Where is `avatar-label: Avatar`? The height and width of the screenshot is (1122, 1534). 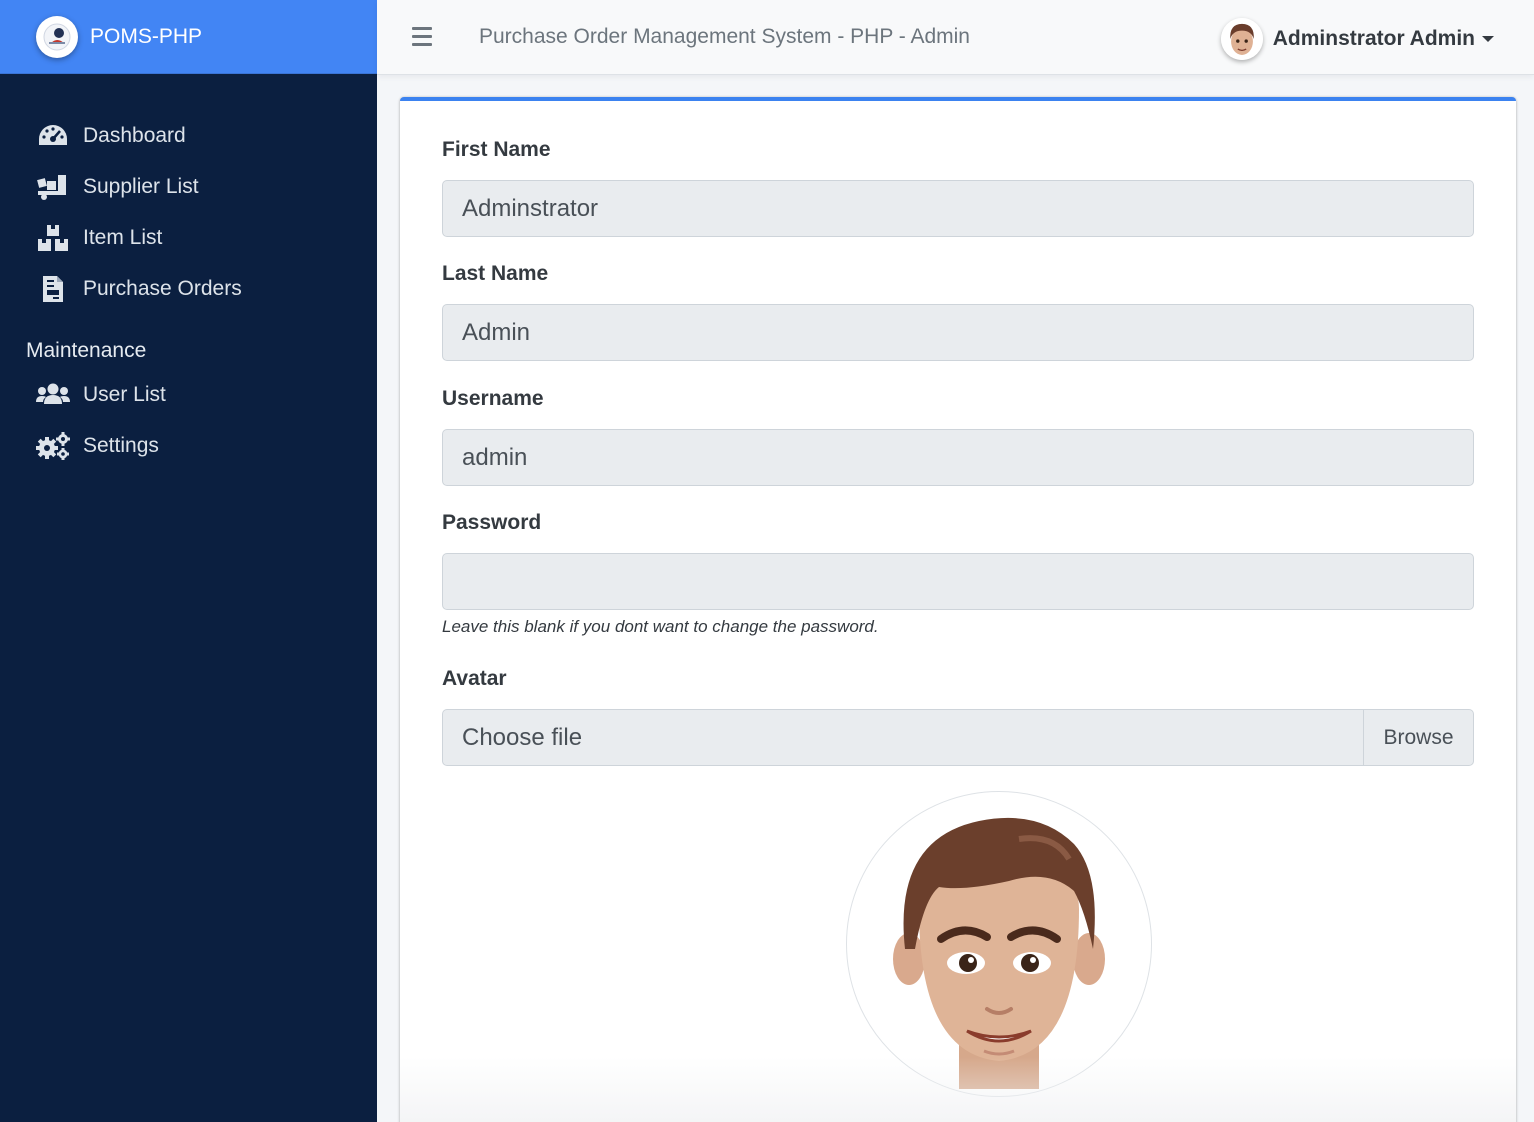 avatar-label: Avatar is located at coordinates (474, 678).